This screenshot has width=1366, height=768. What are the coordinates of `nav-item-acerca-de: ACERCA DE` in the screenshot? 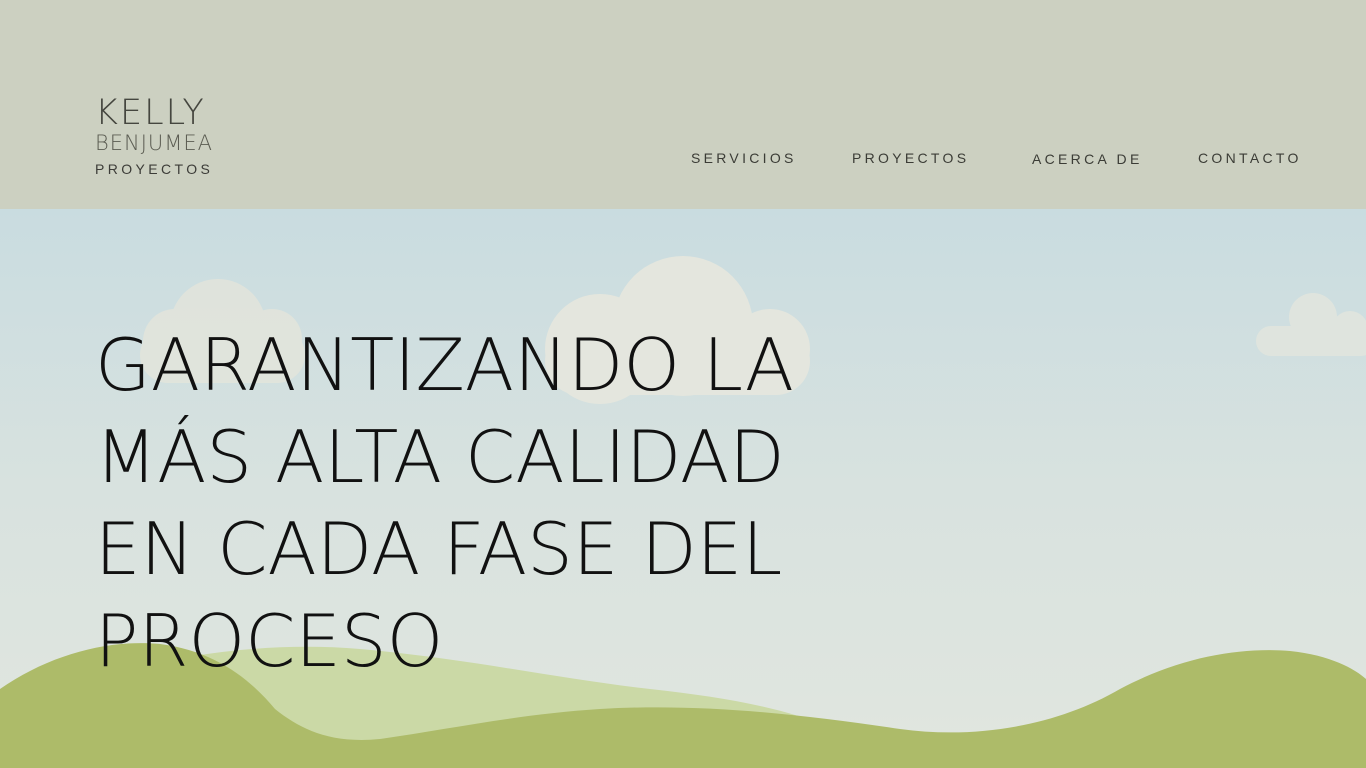 It's located at (1087, 159).